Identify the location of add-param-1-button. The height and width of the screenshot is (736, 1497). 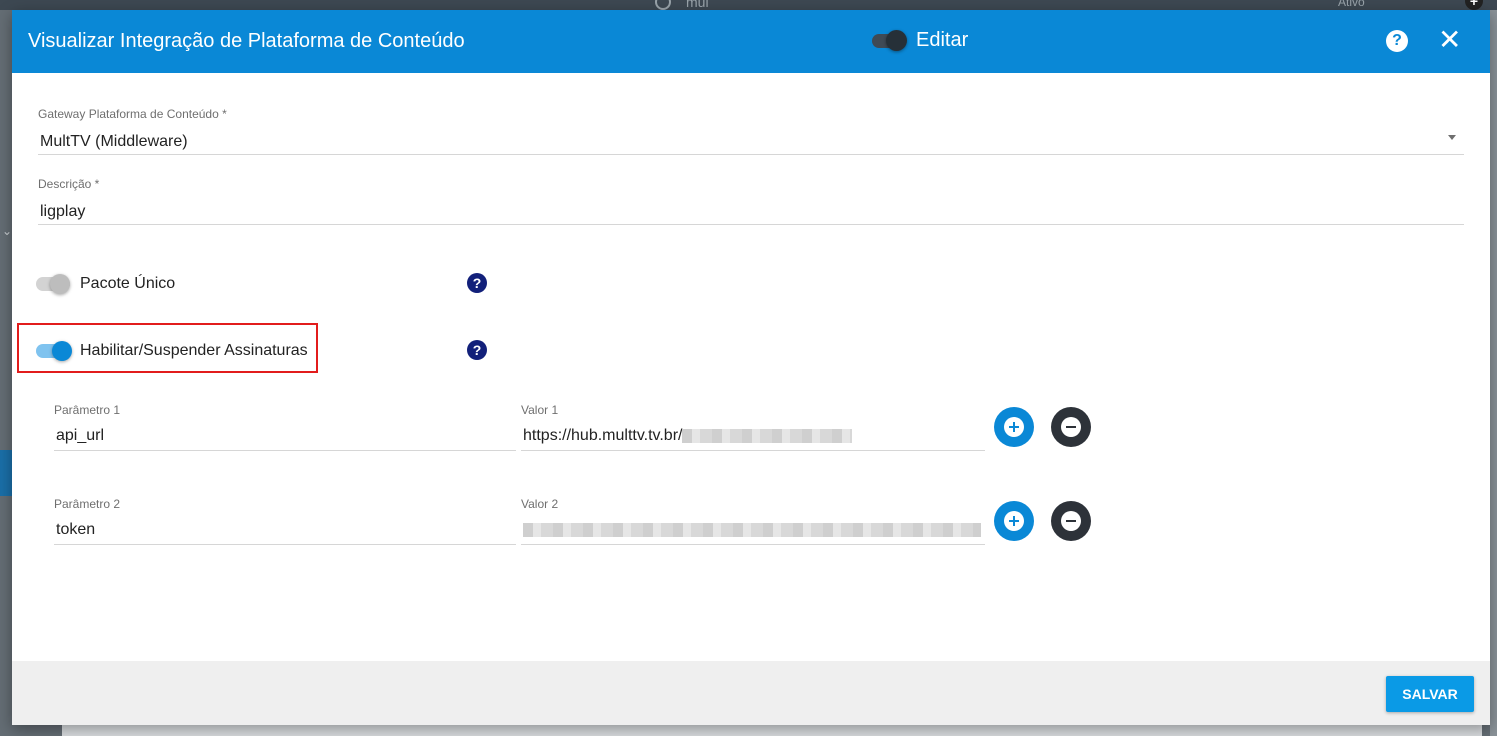
(1014, 427).